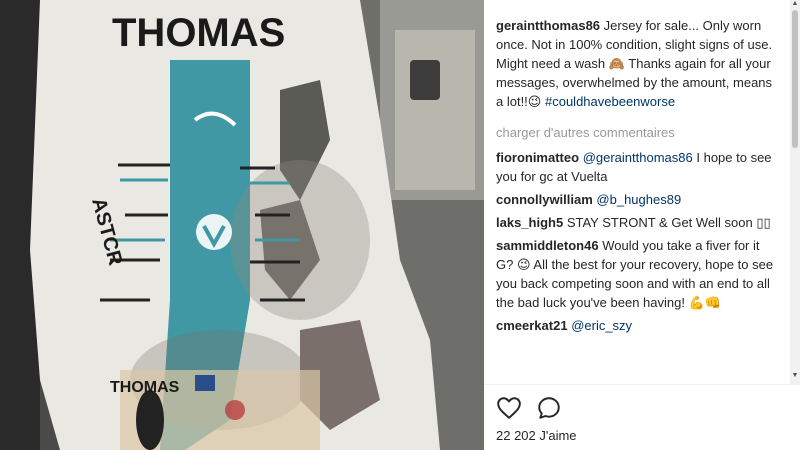  What do you see at coordinates (537, 157) in the screenshot?
I see `comment-username: fioronimatteo` at bounding box center [537, 157].